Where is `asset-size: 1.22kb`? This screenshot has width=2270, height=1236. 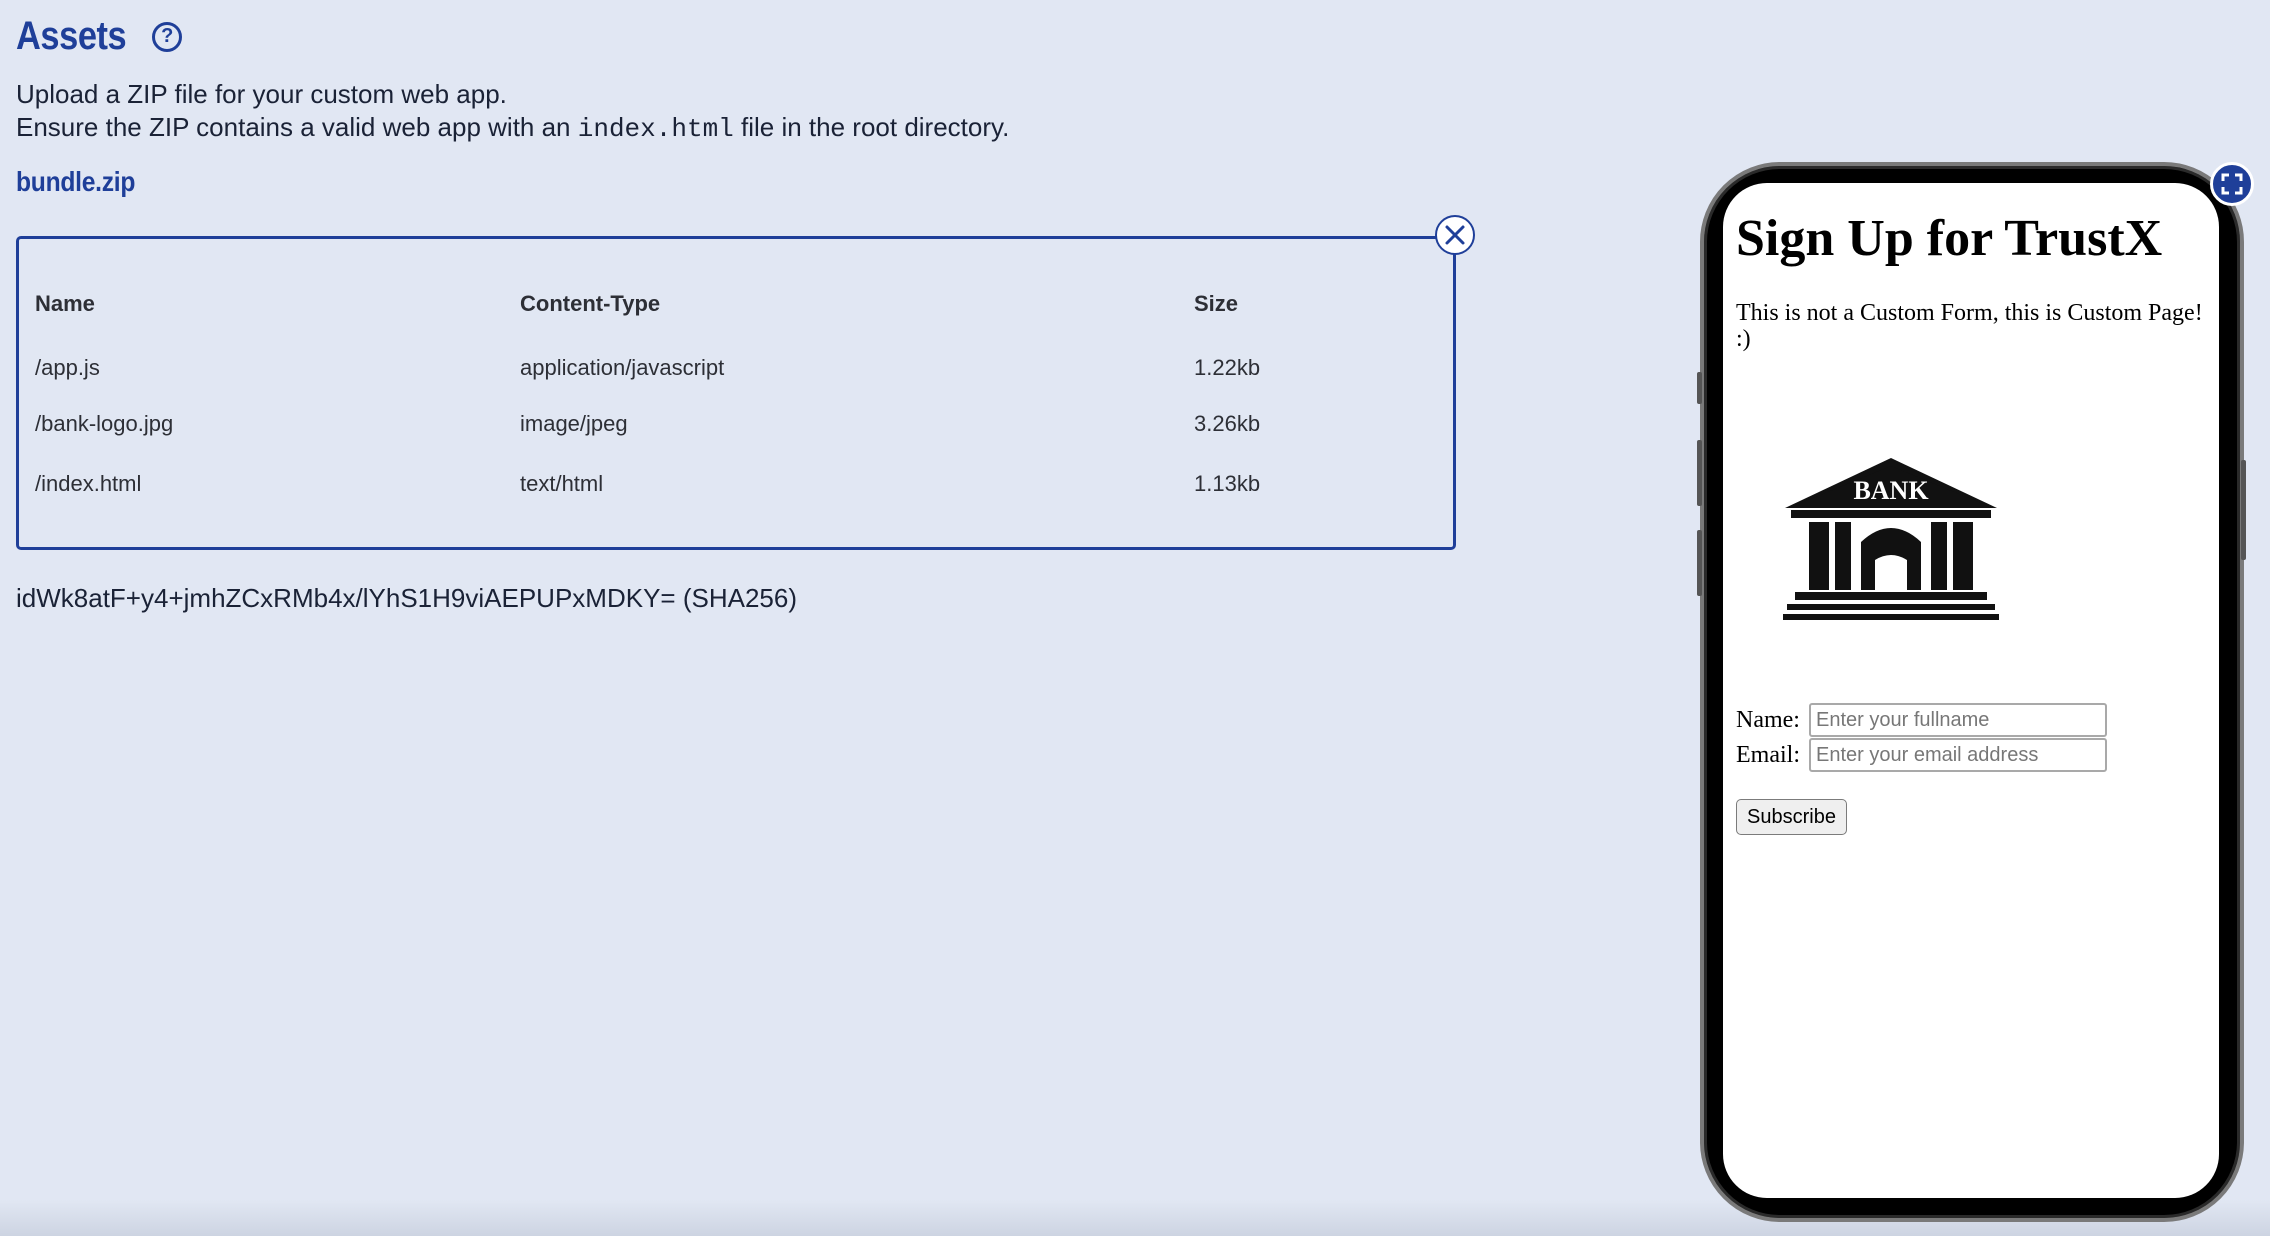
asset-size: 1.22kb is located at coordinates (1227, 367).